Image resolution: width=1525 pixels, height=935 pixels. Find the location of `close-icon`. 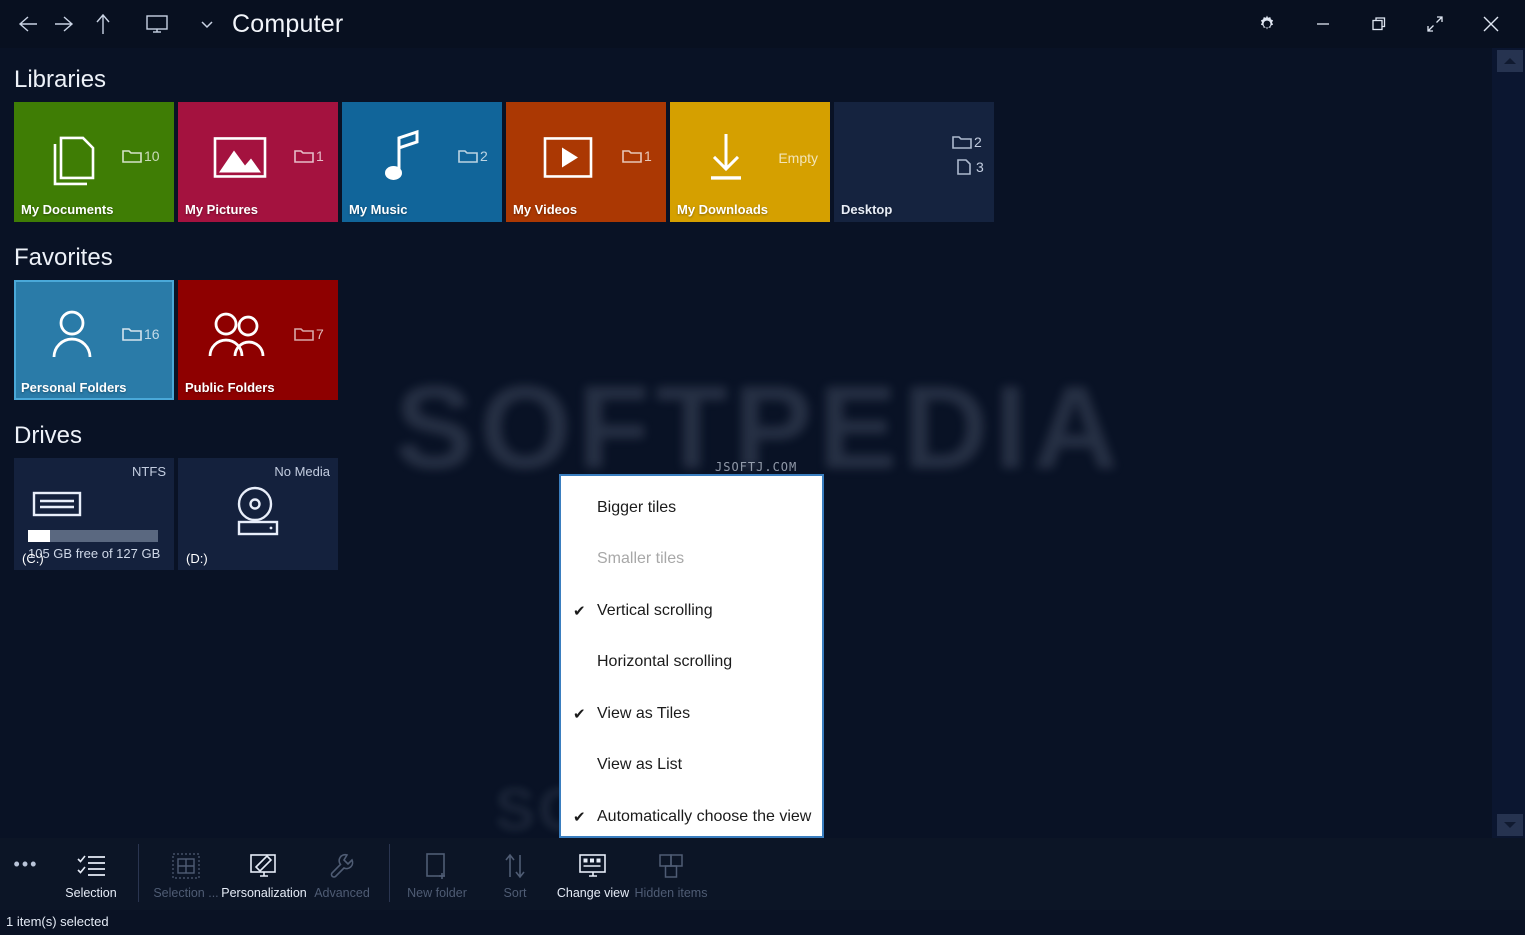

close-icon is located at coordinates (1491, 24).